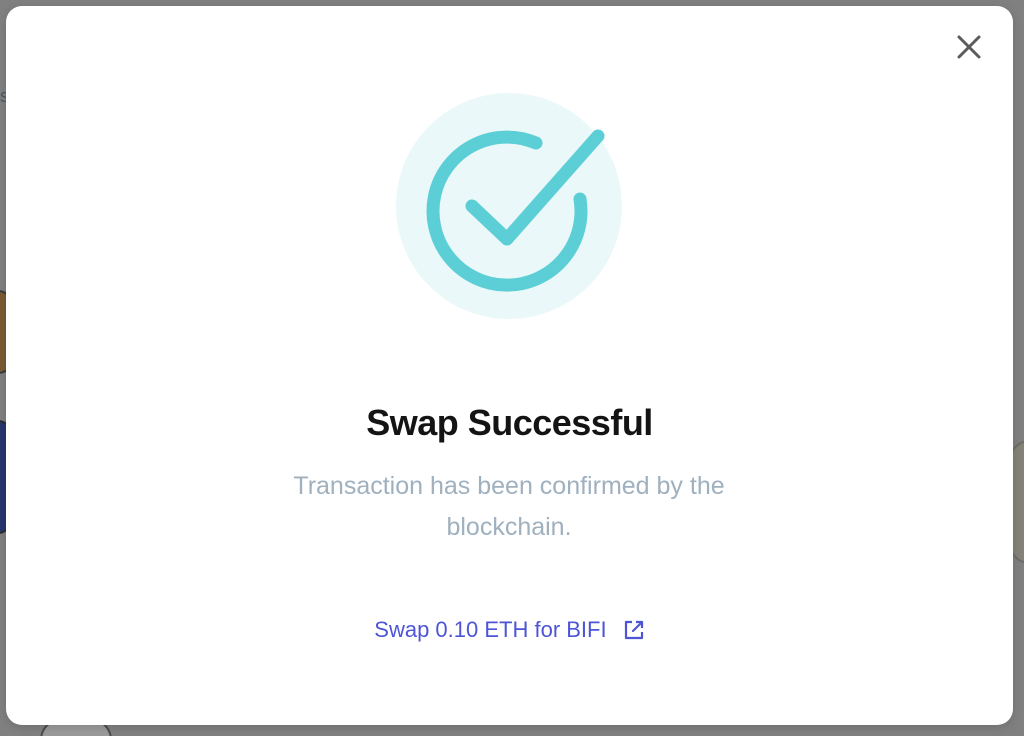 The width and height of the screenshot is (1024, 736). I want to click on view-transaction-link: Swap 0.10 ETH for BIFI, so click(509, 629).